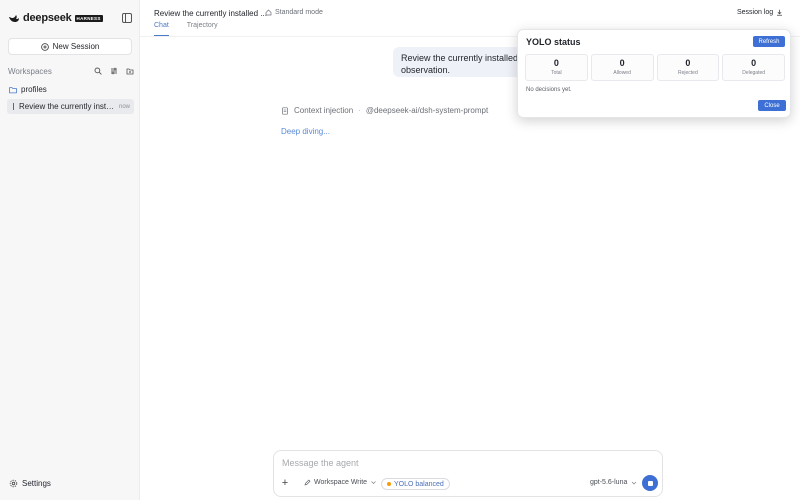 Image resolution: width=800 pixels, height=500 pixels. Describe the element at coordinates (553, 42) in the screenshot. I see `yolo-panel-title: YOLO status` at that location.